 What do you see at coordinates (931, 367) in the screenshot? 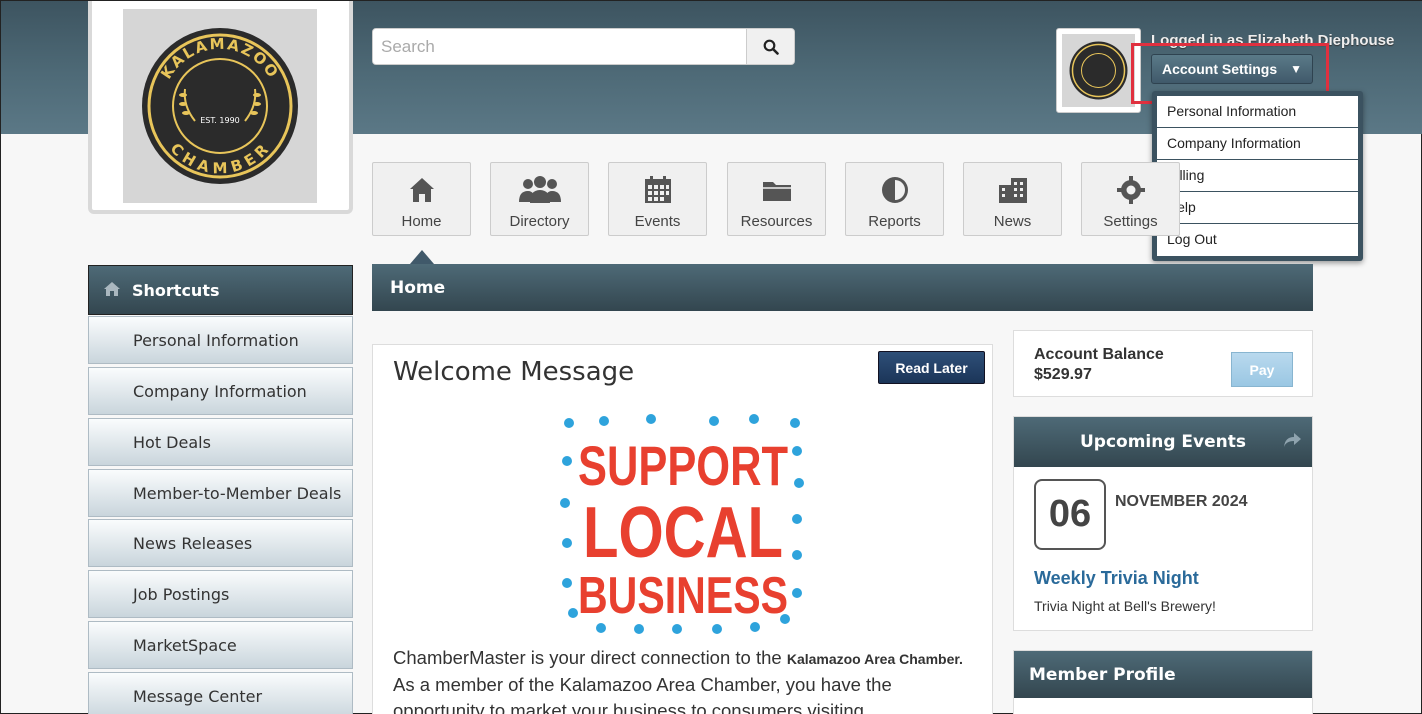
I see `read-later-button: Read Later` at bounding box center [931, 367].